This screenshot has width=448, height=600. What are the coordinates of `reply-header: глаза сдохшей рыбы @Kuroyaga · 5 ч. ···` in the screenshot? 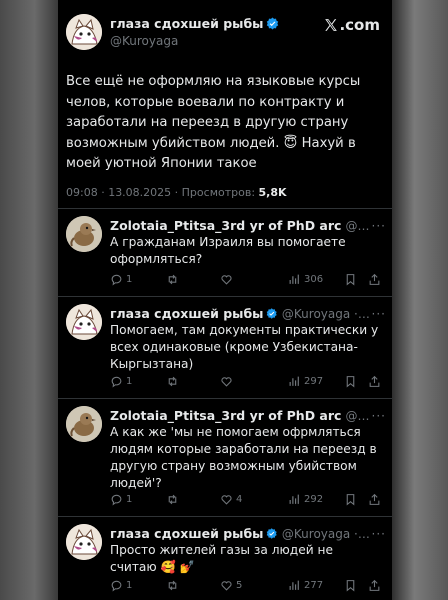 It's located at (248, 533).